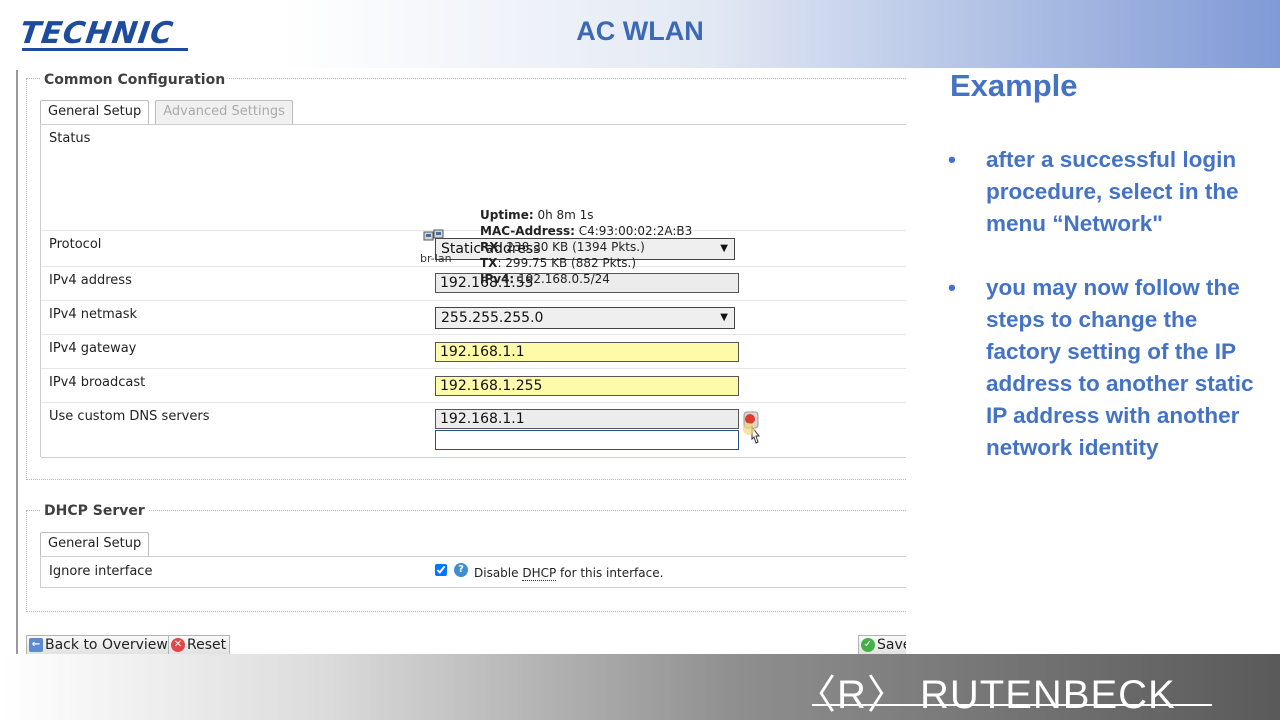 The height and width of the screenshot is (720, 1280). I want to click on save-label: Save, so click(891, 645).